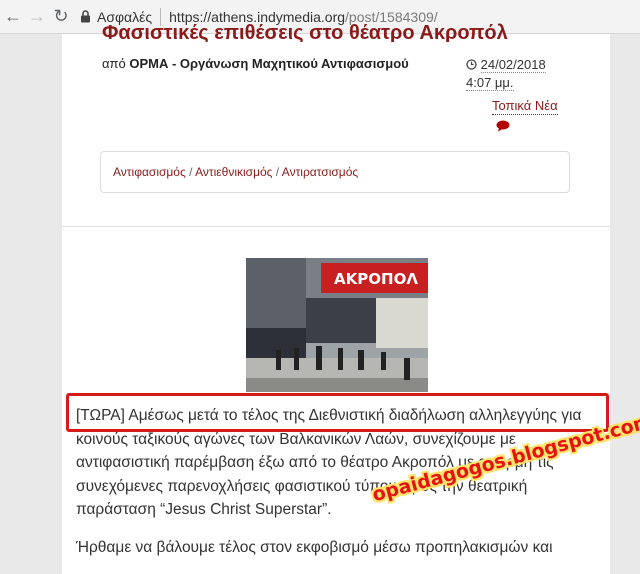  I want to click on date-value: 24/02/2018, so click(513, 65).